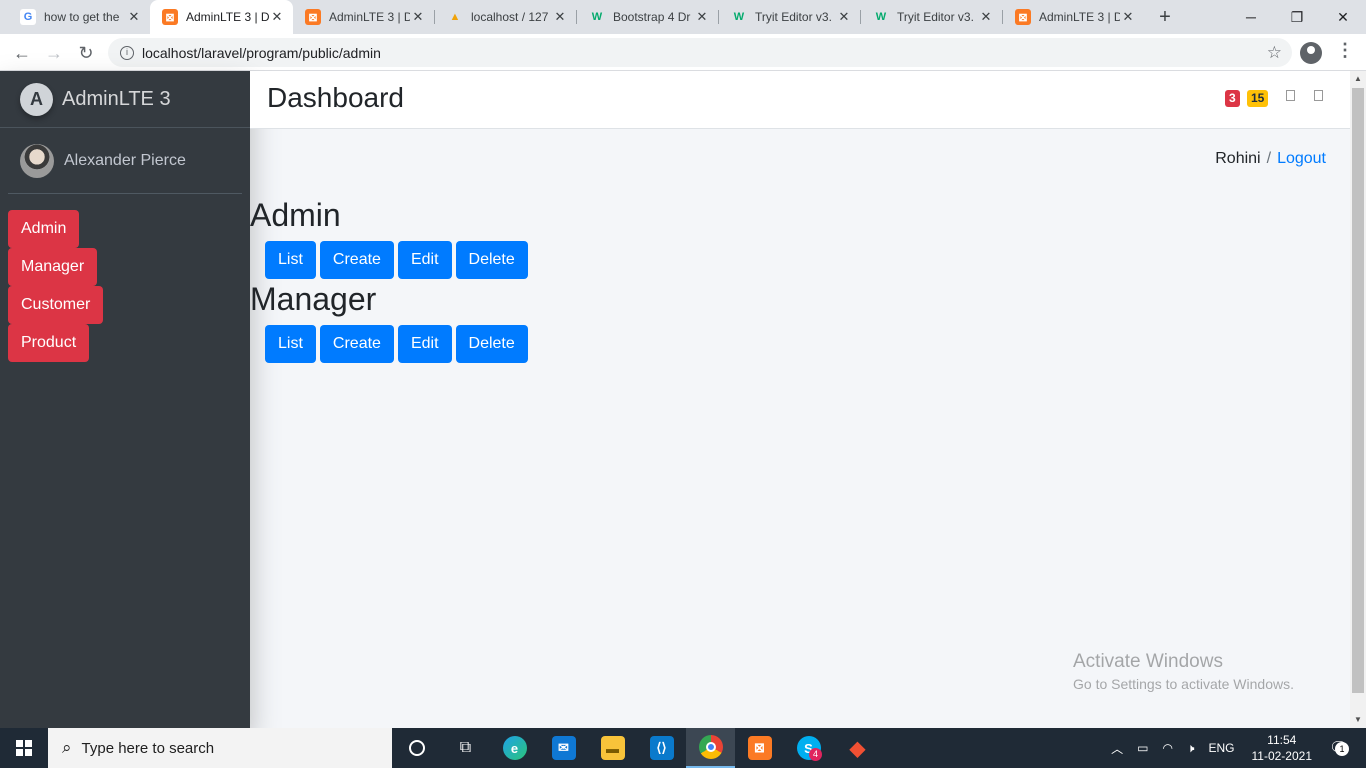  I want to click on chrome-icon, so click(710, 748).